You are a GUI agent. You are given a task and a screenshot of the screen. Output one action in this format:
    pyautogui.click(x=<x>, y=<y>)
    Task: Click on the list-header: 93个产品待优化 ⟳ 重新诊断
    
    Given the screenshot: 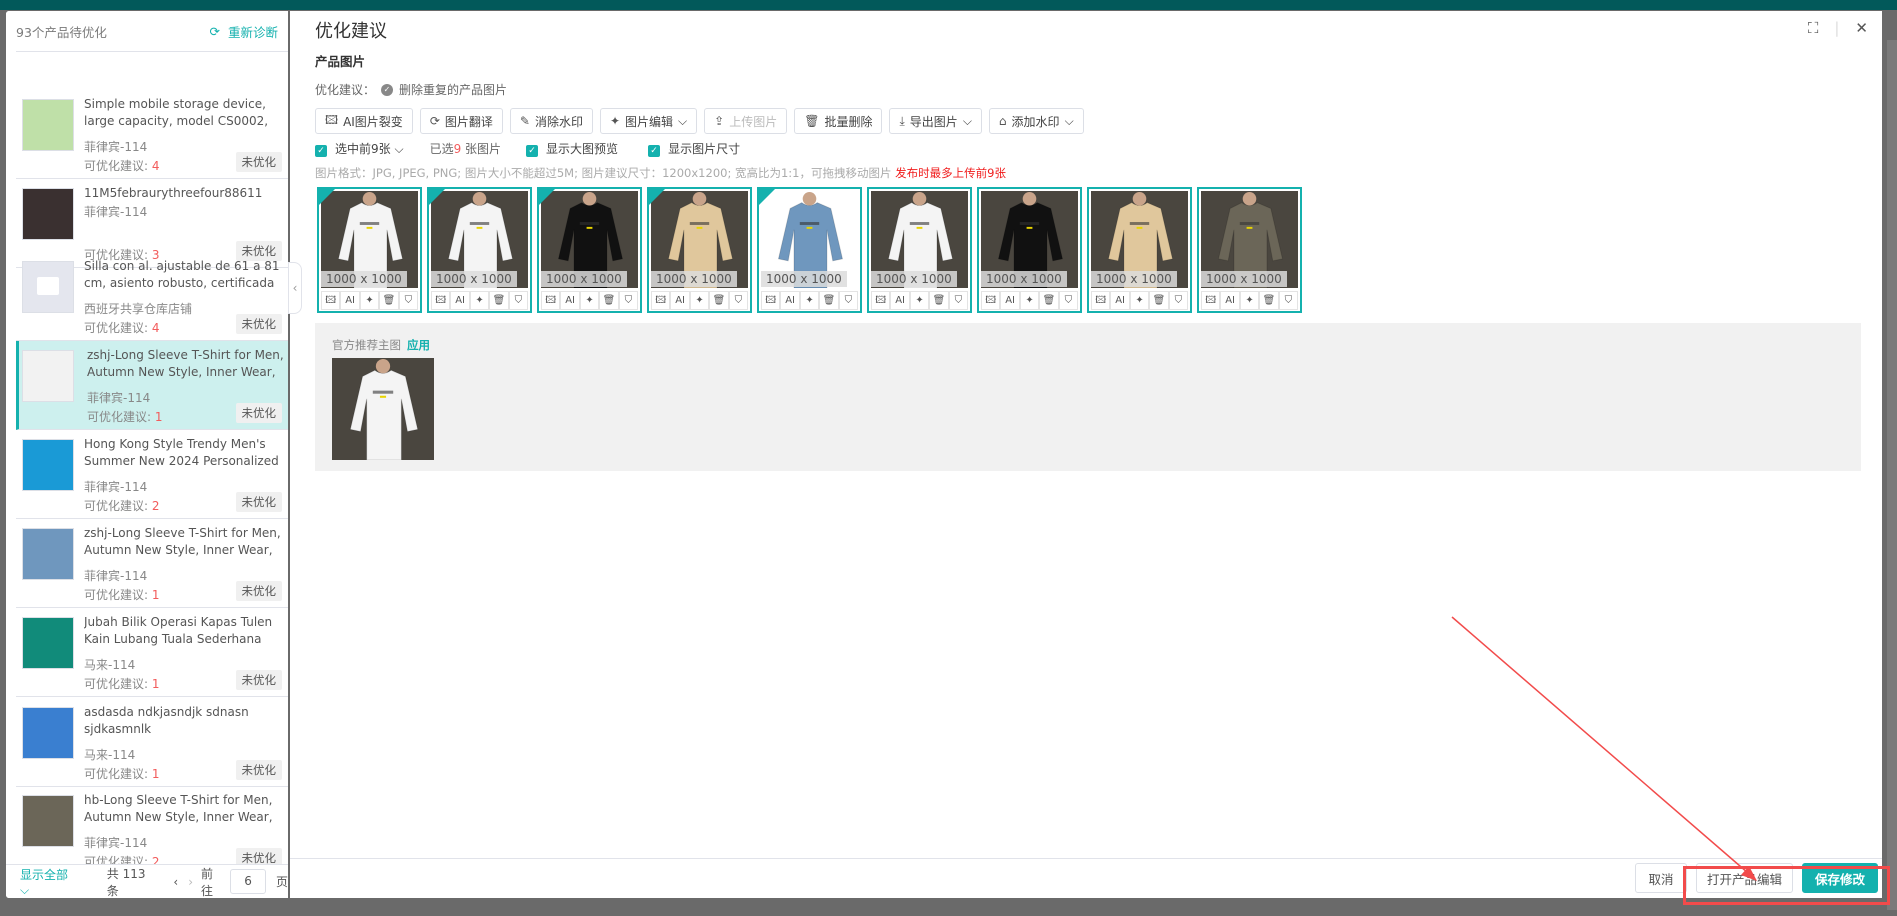 What is the action you would take?
    pyautogui.click(x=147, y=31)
    